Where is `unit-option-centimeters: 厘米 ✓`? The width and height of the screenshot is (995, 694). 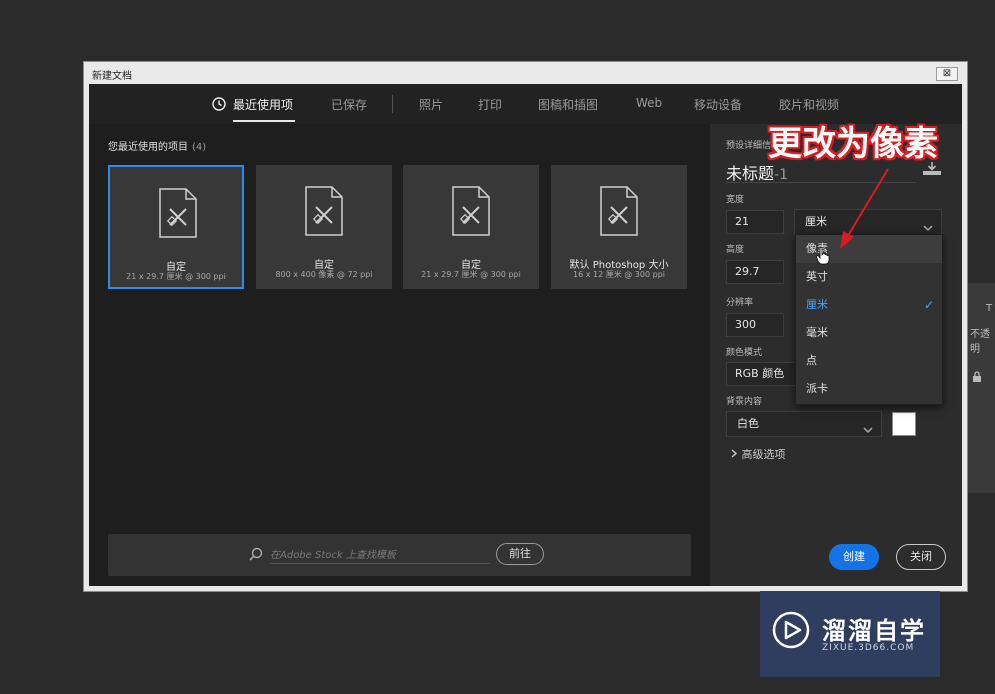 unit-option-centimeters: 厘米 ✓ is located at coordinates (869, 305).